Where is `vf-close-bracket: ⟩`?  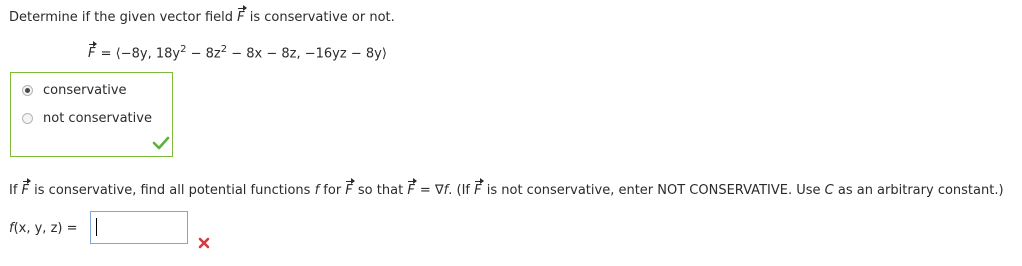 vf-close-bracket: ⟩ is located at coordinates (384, 54).